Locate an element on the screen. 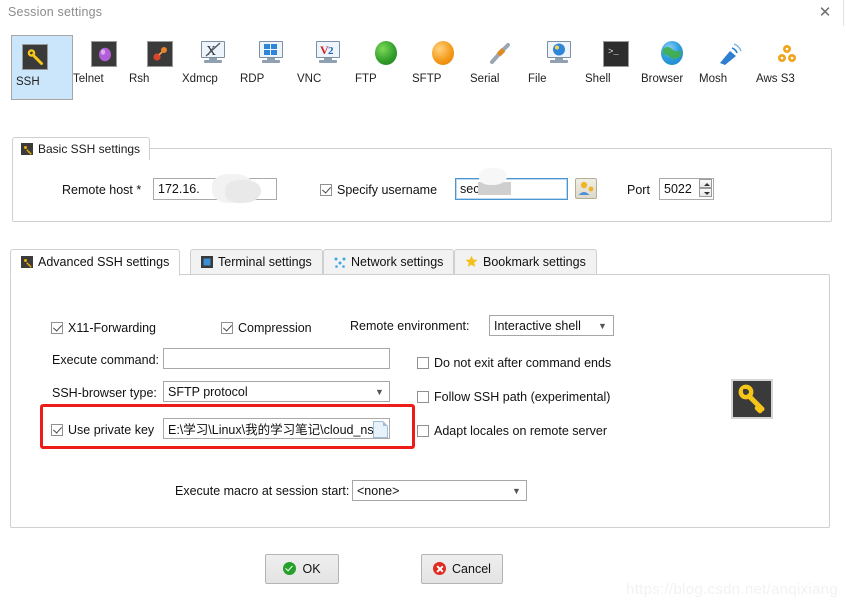 This screenshot has height=604, width=846. protocol-label: RDP is located at coordinates (252, 79).